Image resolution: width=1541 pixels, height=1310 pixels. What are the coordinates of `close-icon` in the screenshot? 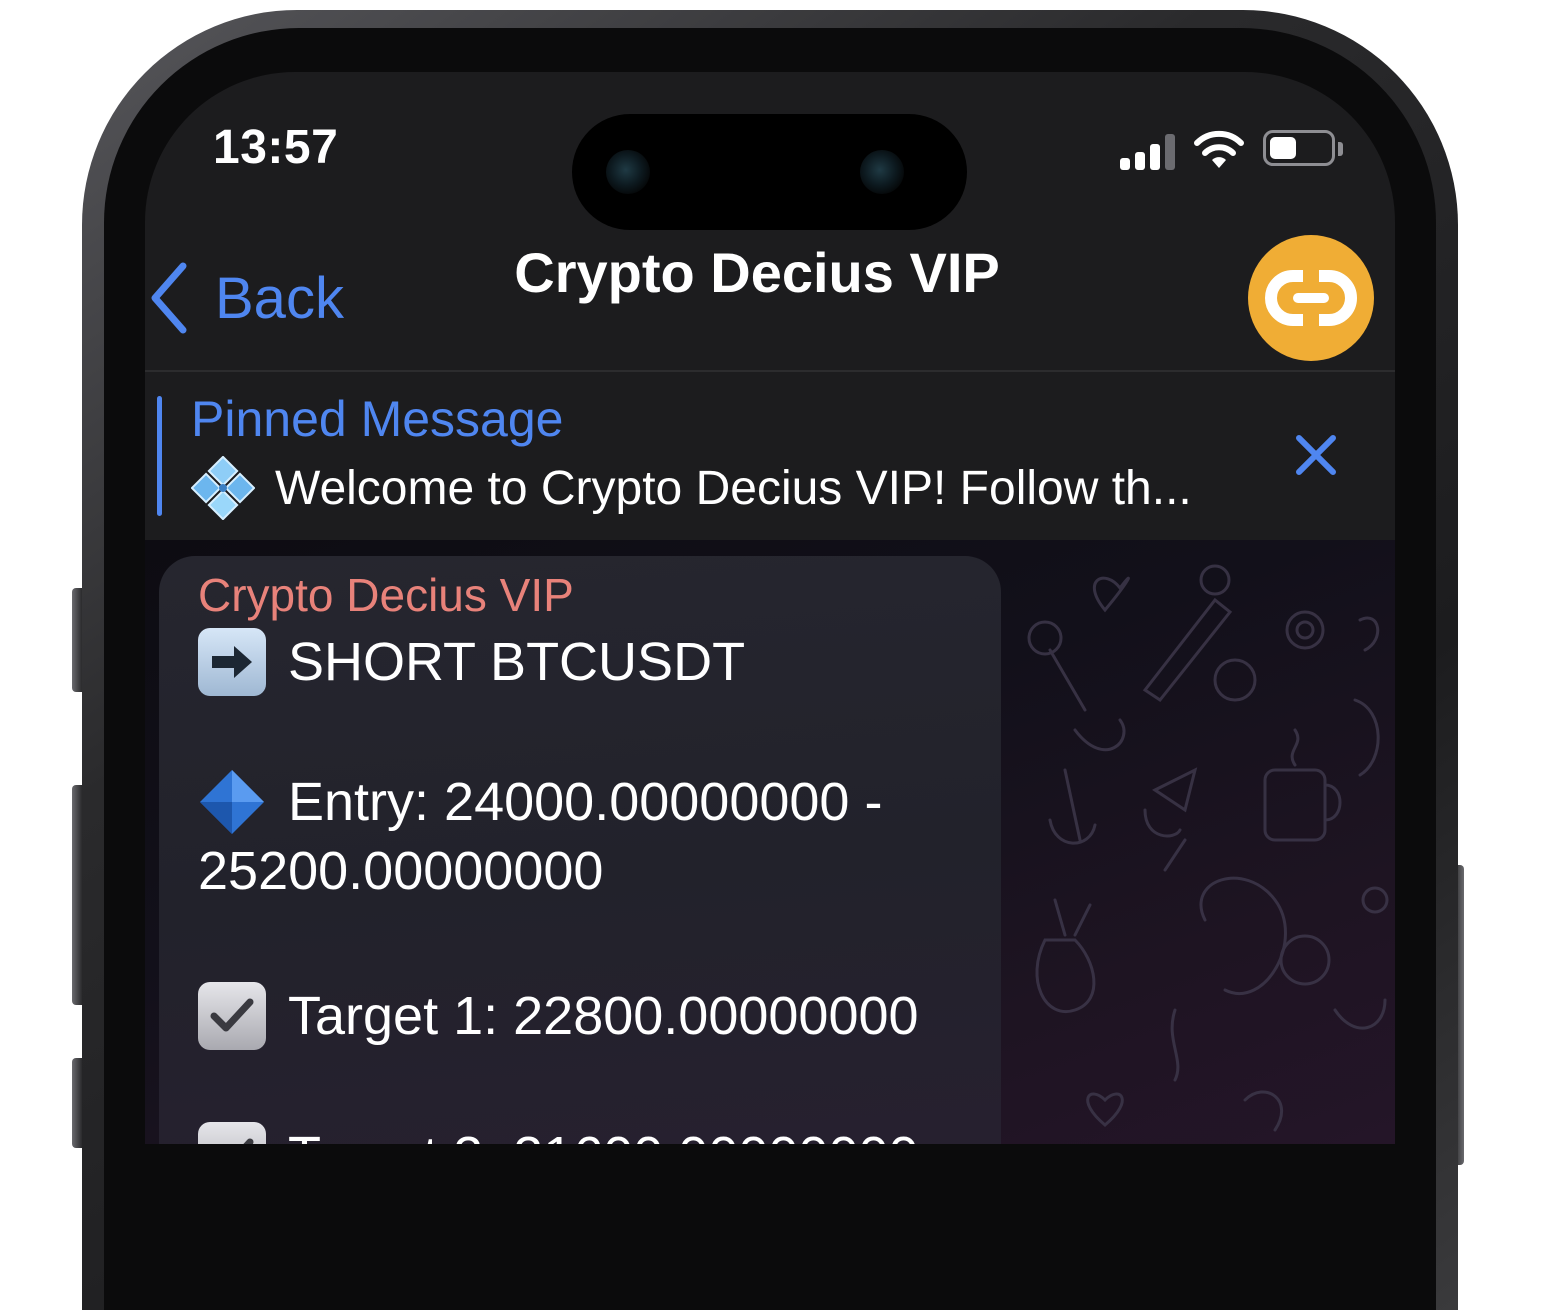 It's located at (1316, 455).